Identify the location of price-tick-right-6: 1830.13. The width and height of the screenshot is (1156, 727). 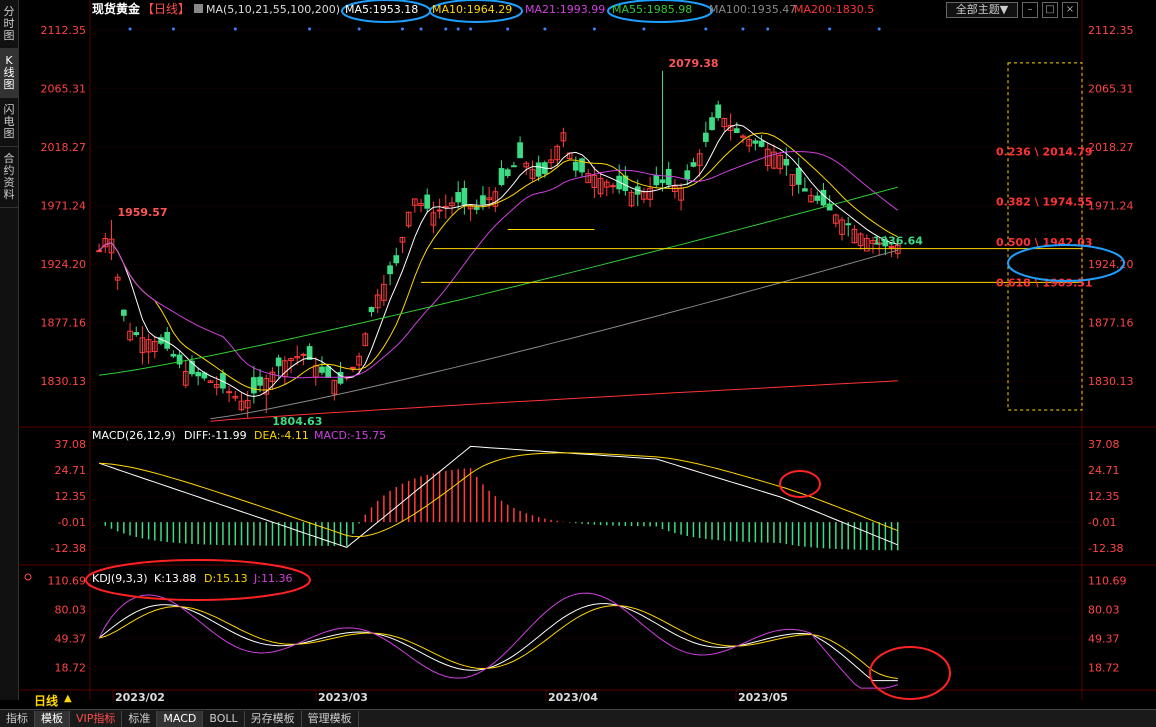
(1111, 381).